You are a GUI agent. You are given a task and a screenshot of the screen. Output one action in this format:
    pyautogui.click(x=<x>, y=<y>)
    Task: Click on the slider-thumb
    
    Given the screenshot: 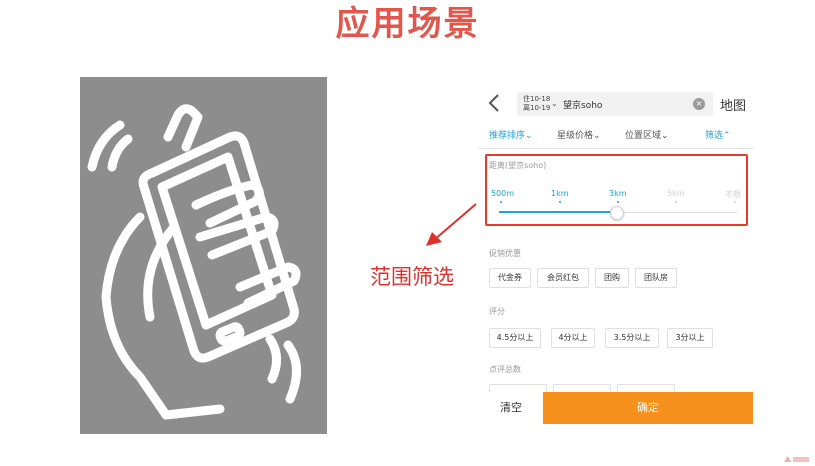 What is the action you would take?
    pyautogui.click(x=617, y=213)
    